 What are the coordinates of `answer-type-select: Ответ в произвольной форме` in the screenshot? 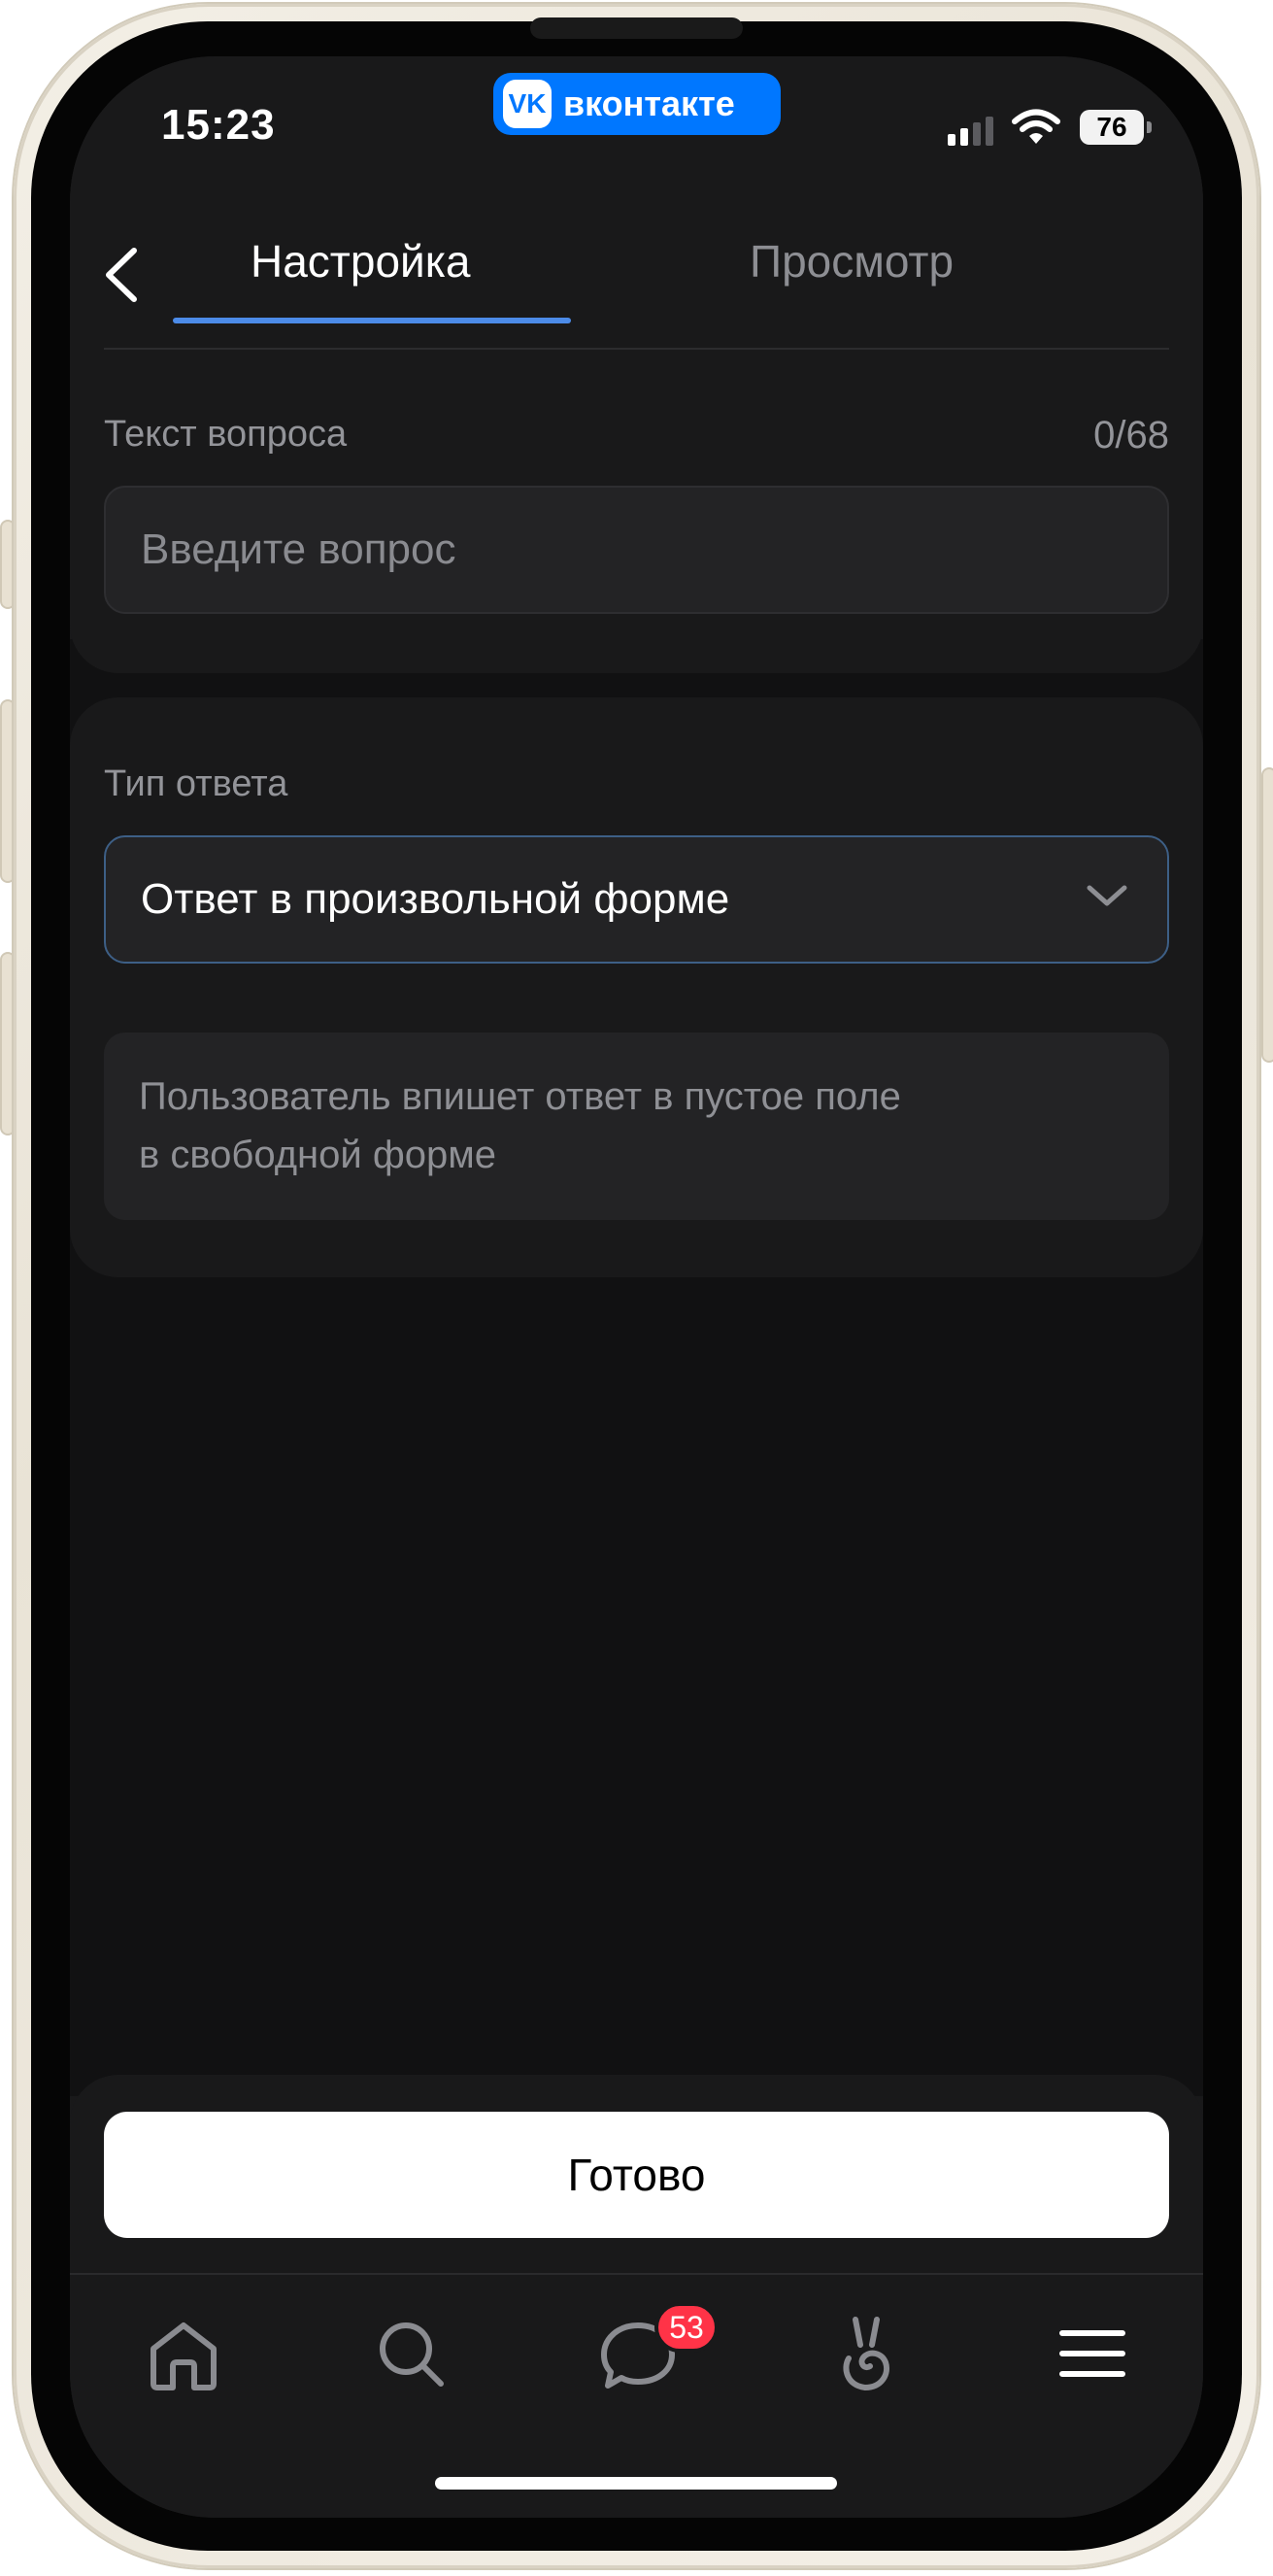 It's located at (636, 899).